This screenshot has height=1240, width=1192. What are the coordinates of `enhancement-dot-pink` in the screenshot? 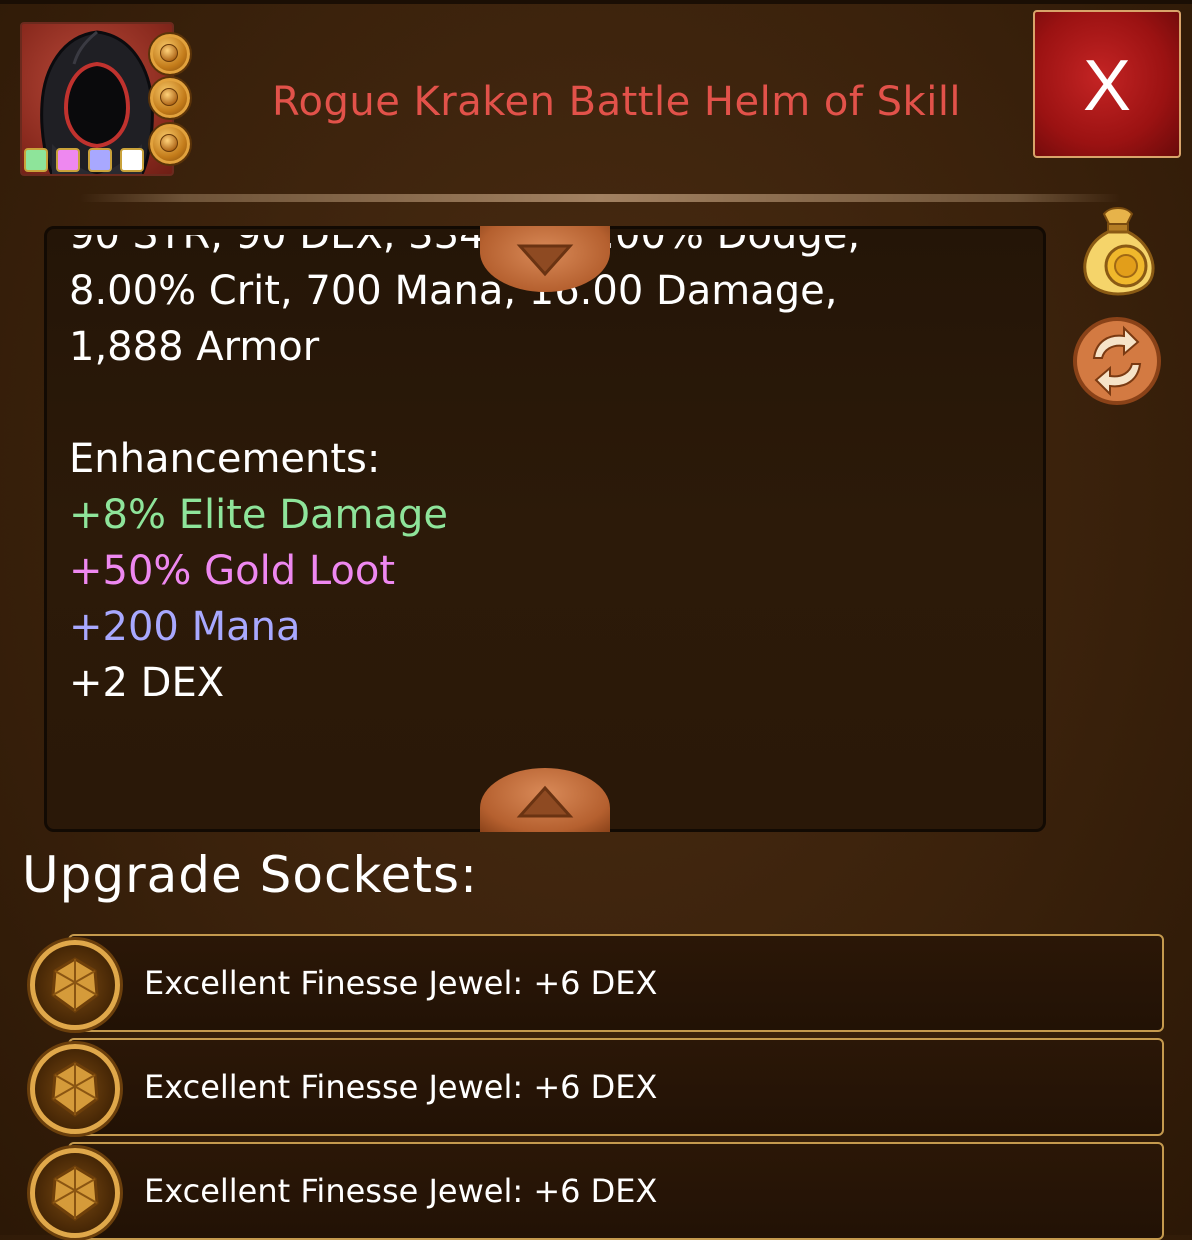 It's located at (68, 160).